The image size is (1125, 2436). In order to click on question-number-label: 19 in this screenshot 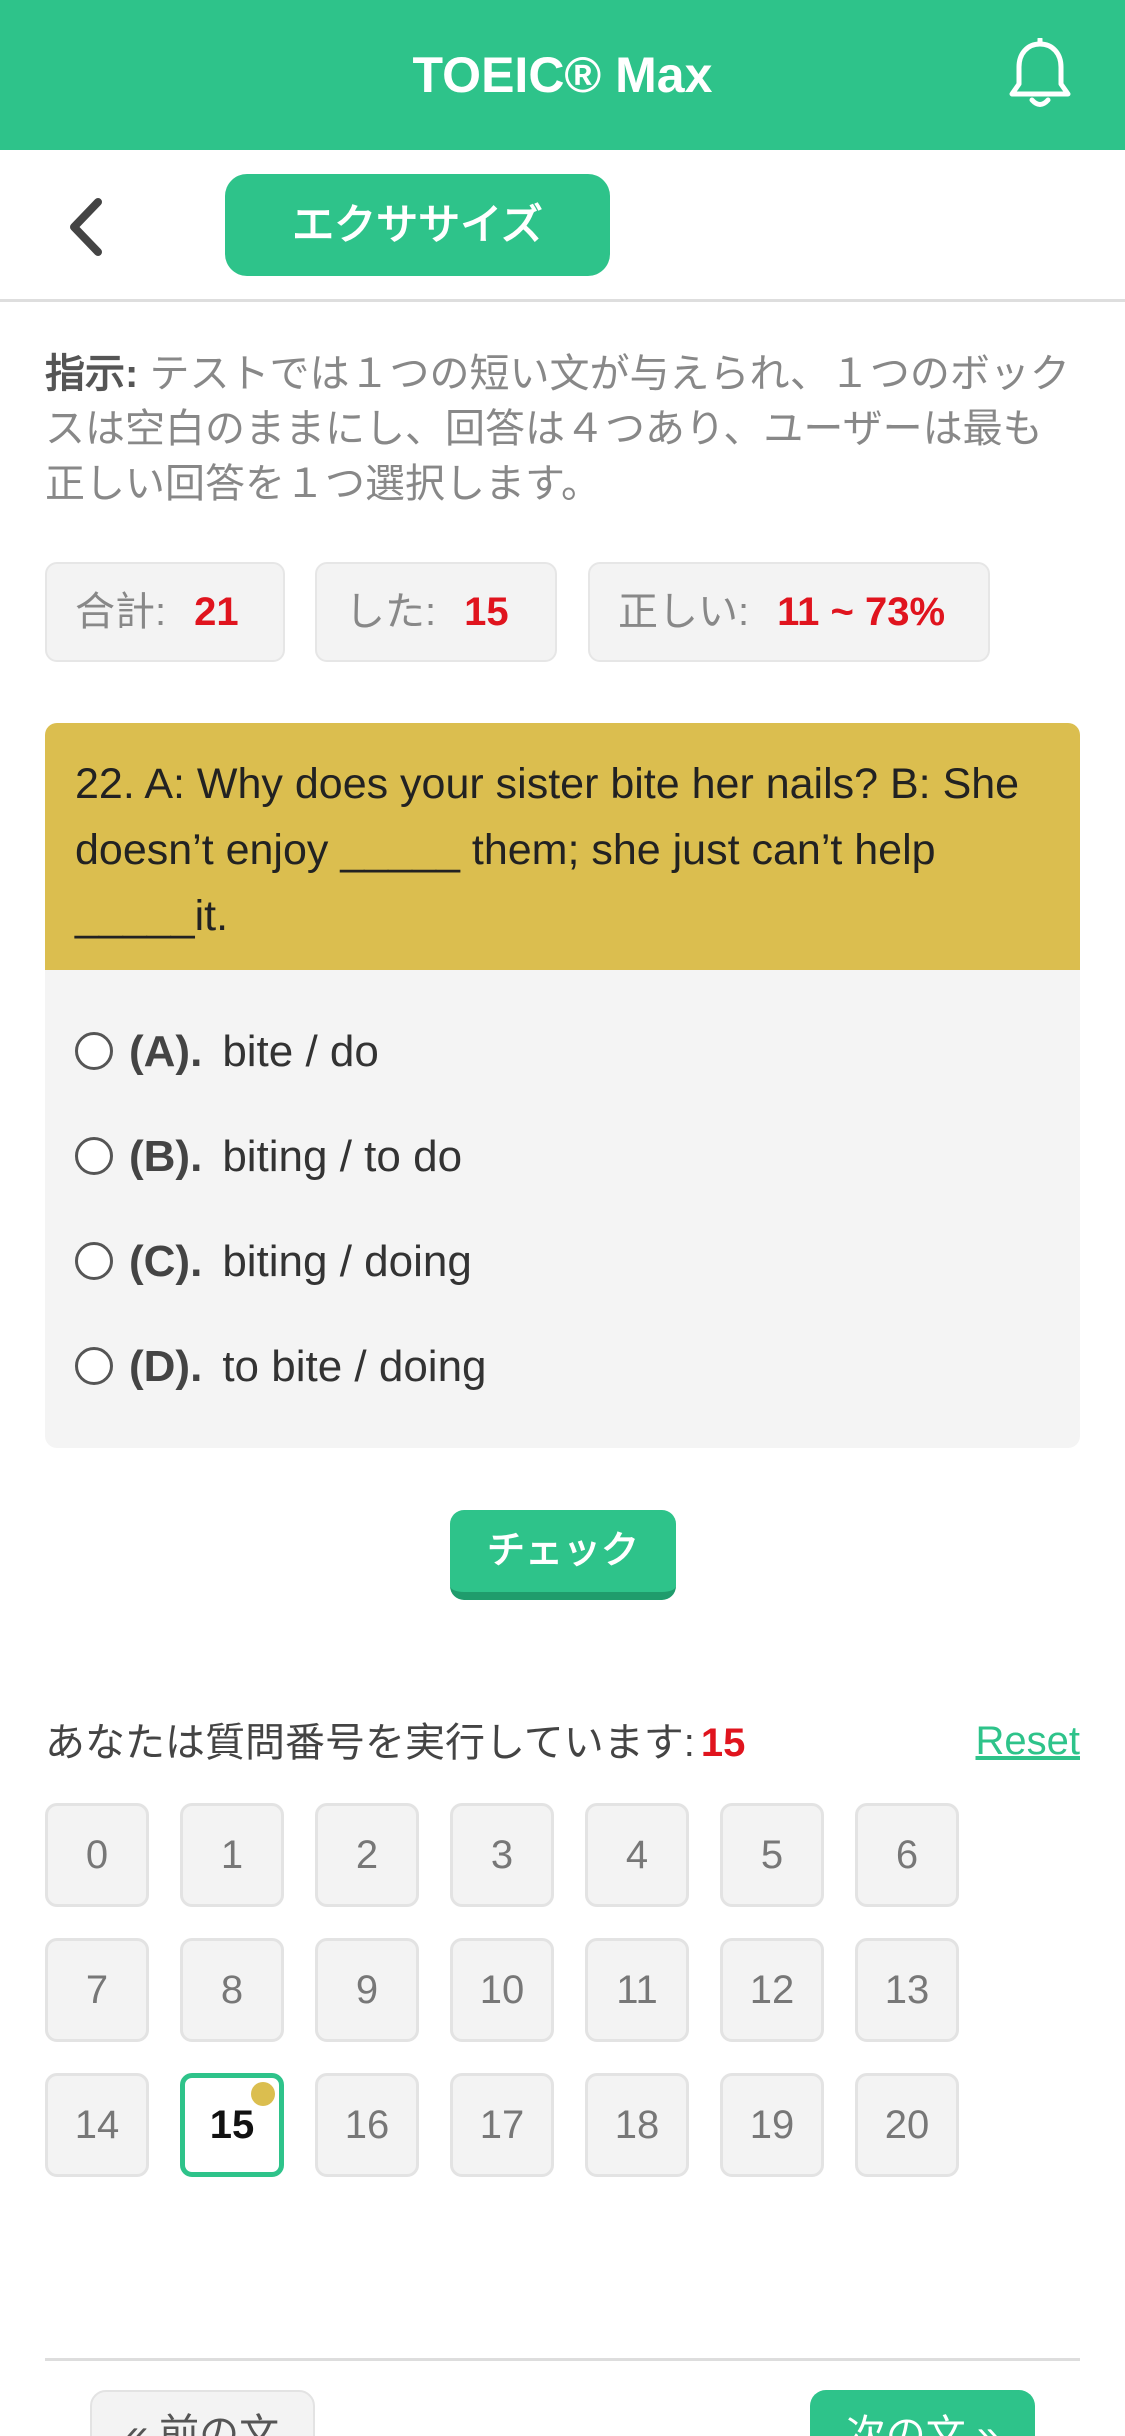, I will do `click(772, 2125)`.